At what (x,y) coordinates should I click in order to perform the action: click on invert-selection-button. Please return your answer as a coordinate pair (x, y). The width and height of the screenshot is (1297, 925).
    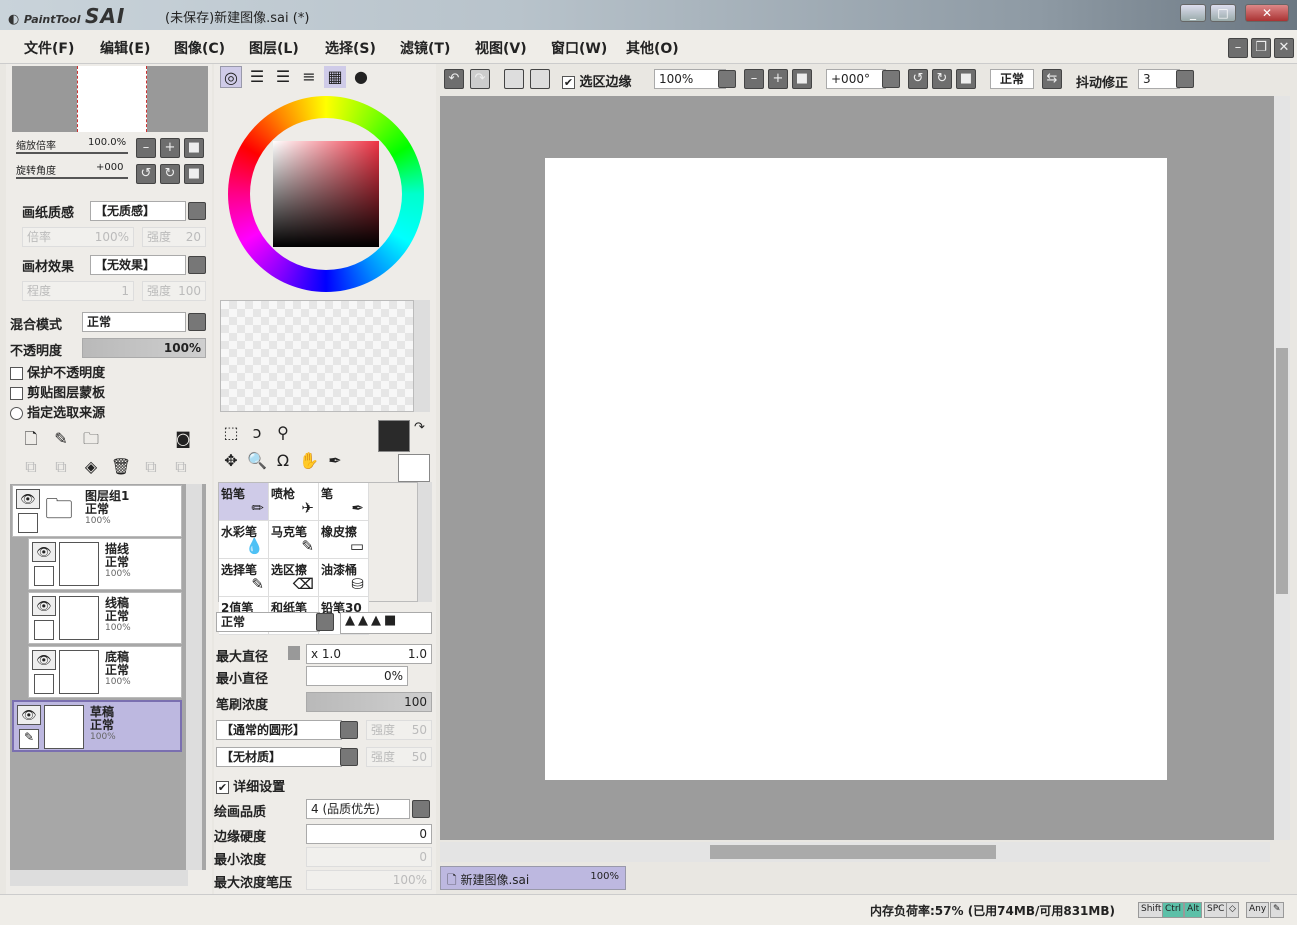
    Looking at the image, I should click on (540, 79).